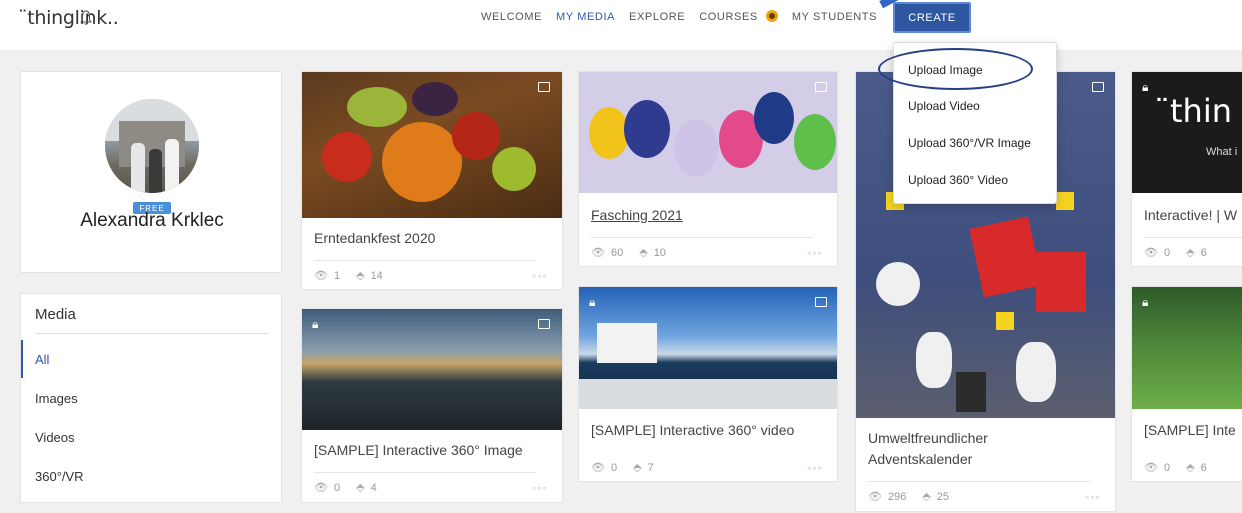 This screenshot has width=1242, height=513. Describe the element at coordinates (969, 143) in the screenshot. I see `menu-upload-360-vr-image: Upload 360°/VR Image` at that location.